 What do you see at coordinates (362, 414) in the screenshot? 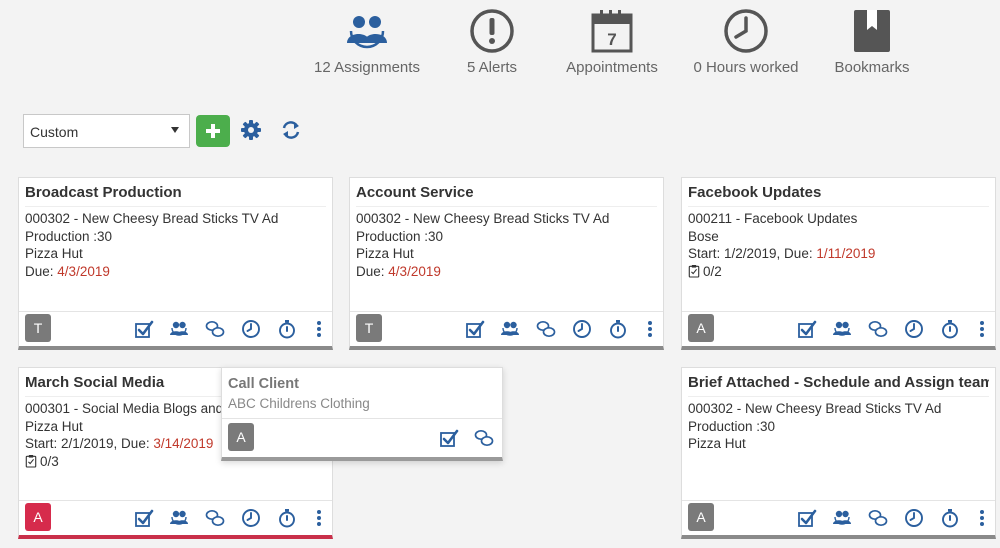
I see `dragged-card-call-client: Call Client ABC Childrens Clothing A` at bounding box center [362, 414].